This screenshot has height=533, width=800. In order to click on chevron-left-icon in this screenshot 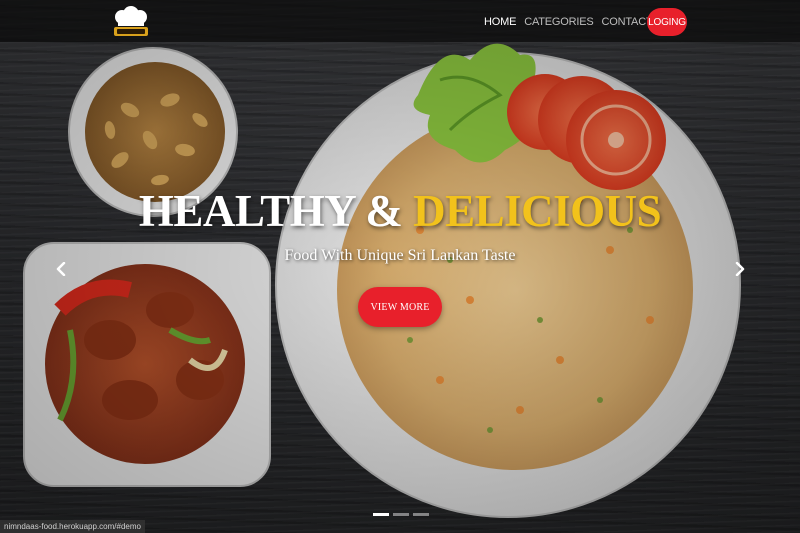, I will do `click(61, 269)`.